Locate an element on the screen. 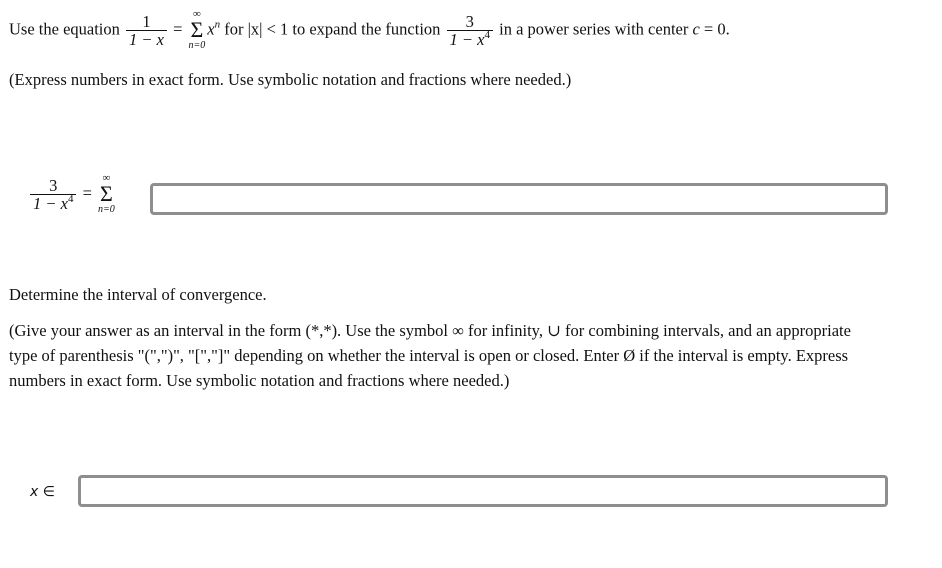 The width and height of the screenshot is (942, 568). series-answer-input is located at coordinates (519, 199).